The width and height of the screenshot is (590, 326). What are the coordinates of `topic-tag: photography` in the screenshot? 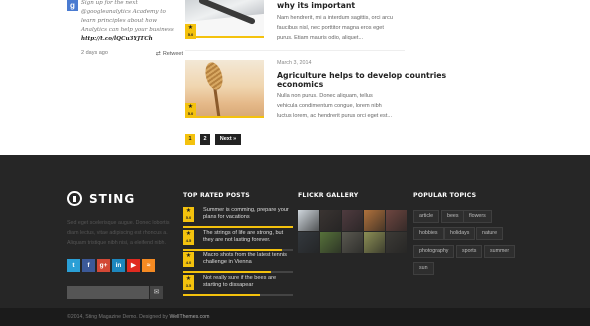 It's located at (434, 251).